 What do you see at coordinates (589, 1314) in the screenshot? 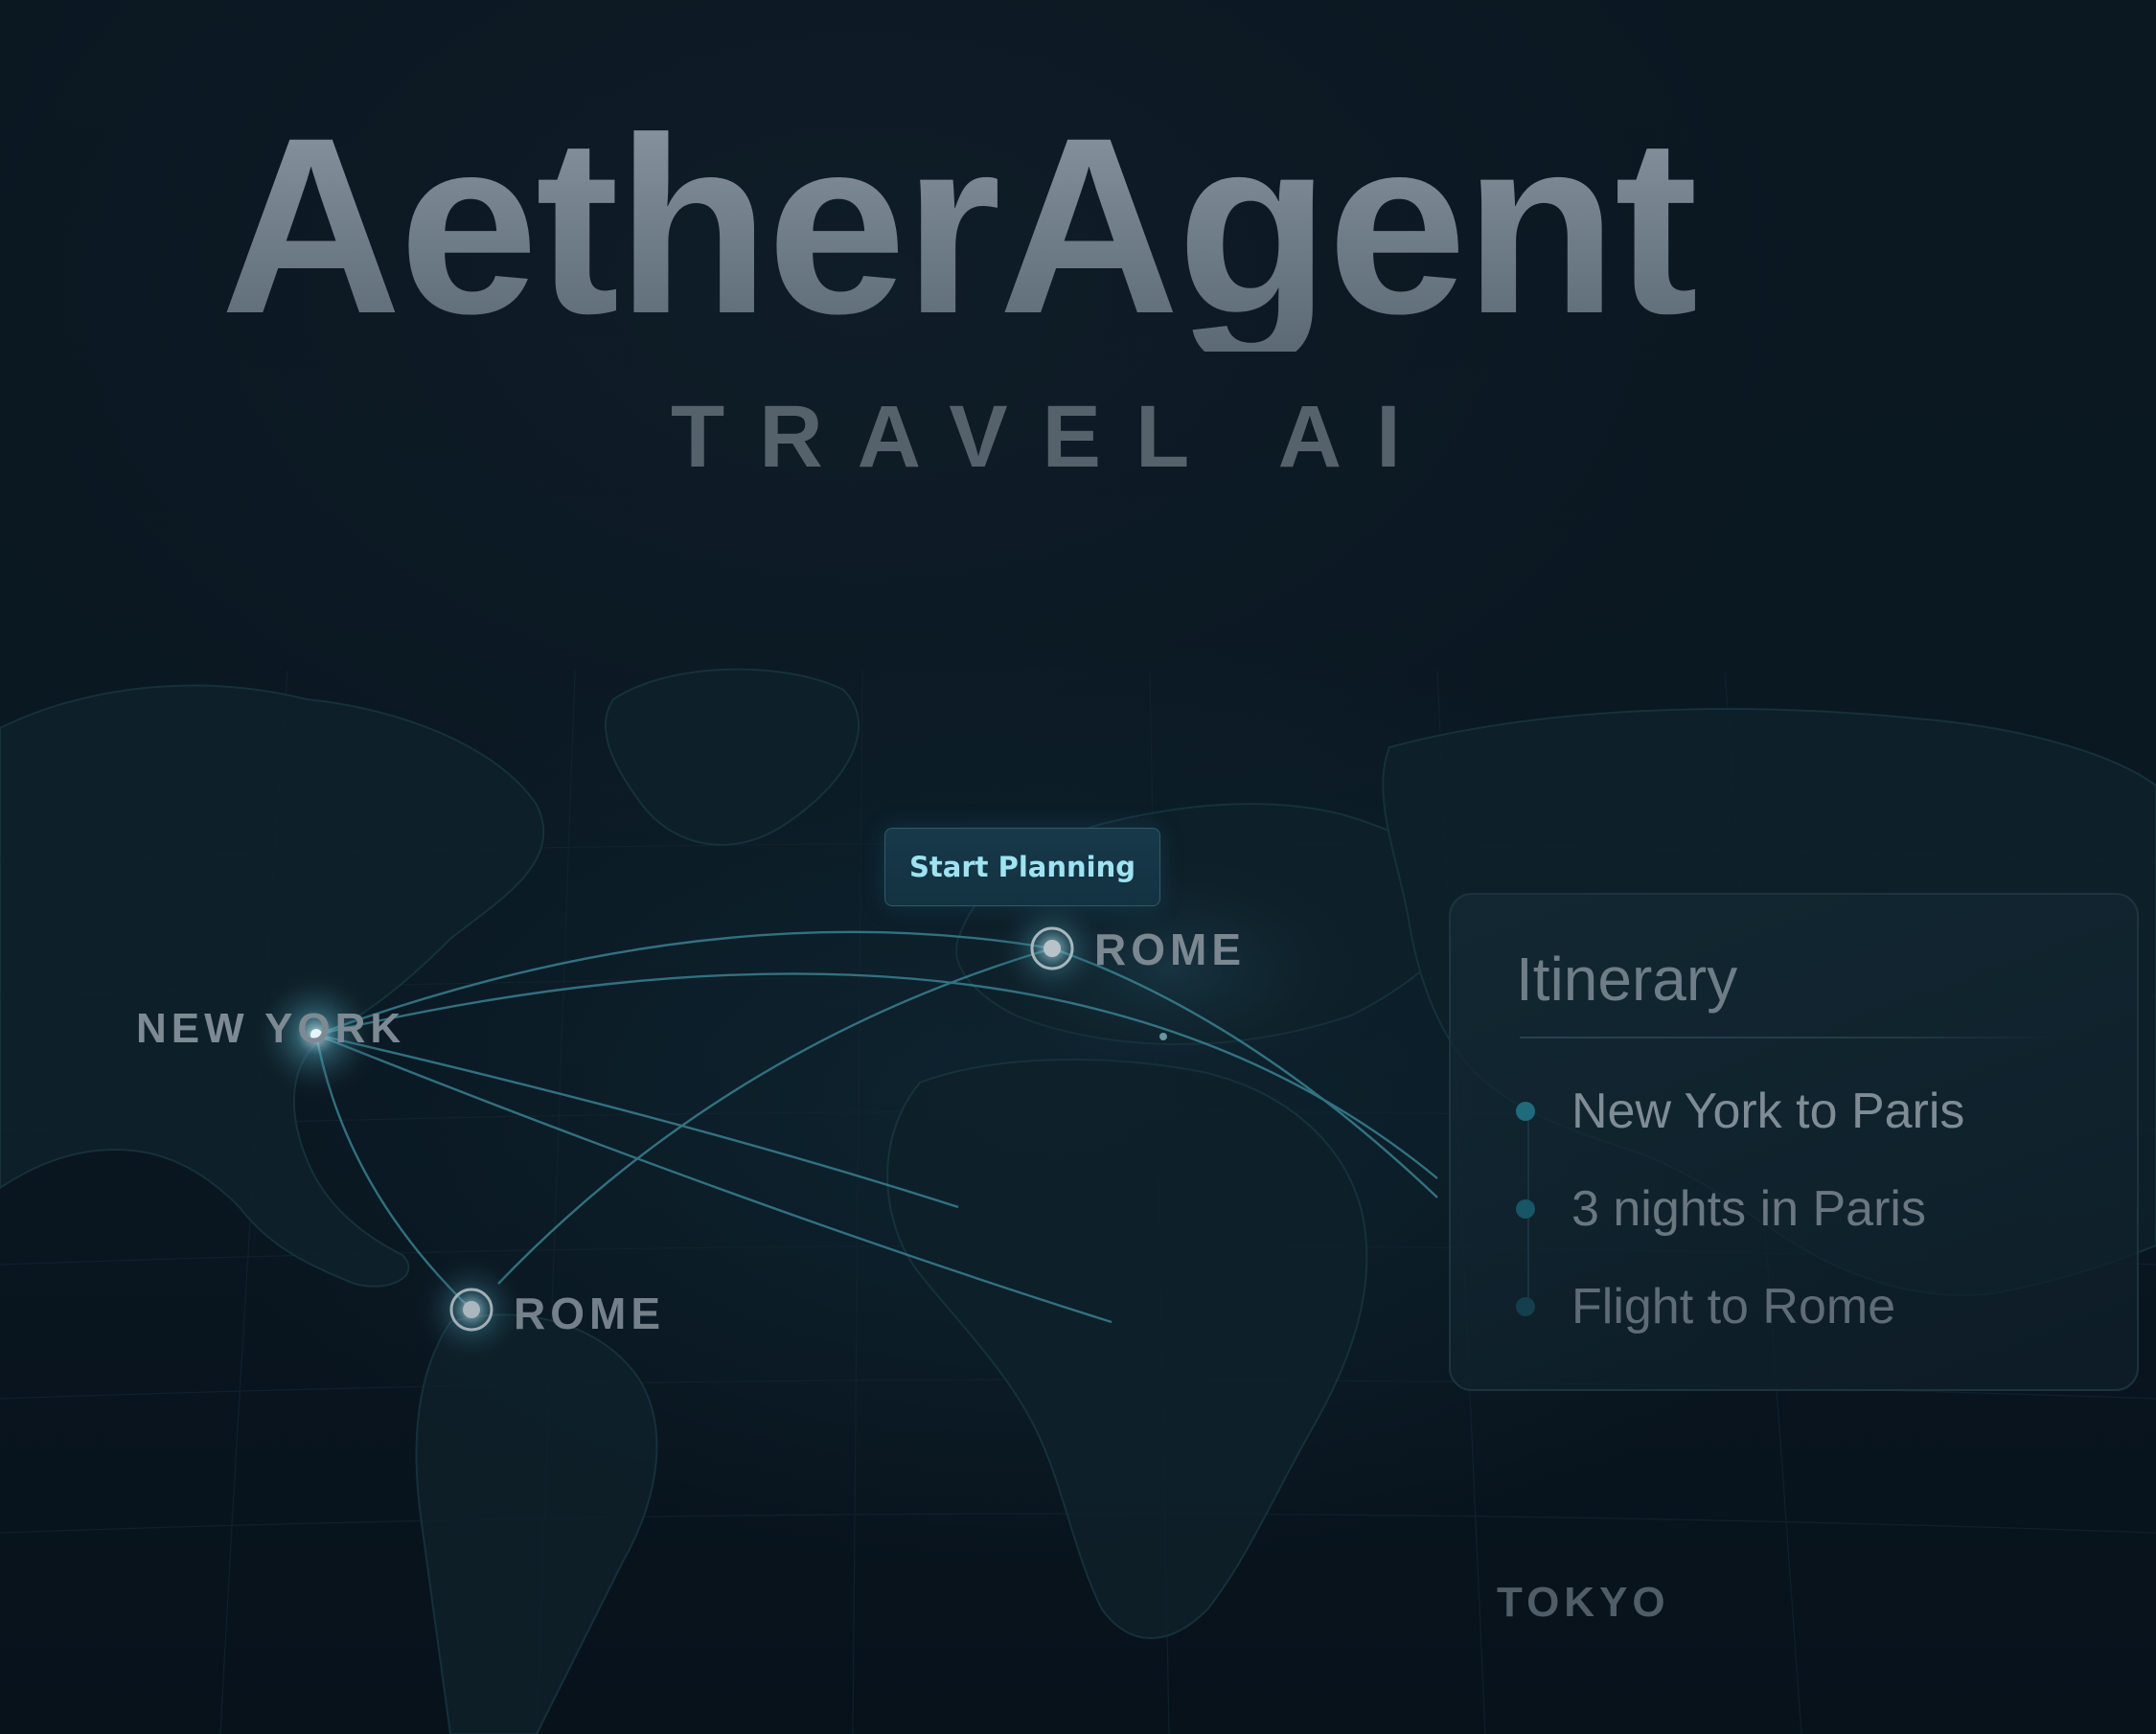
I see `city-label-rome-south: ROME` at bounding box center [589, 1314].